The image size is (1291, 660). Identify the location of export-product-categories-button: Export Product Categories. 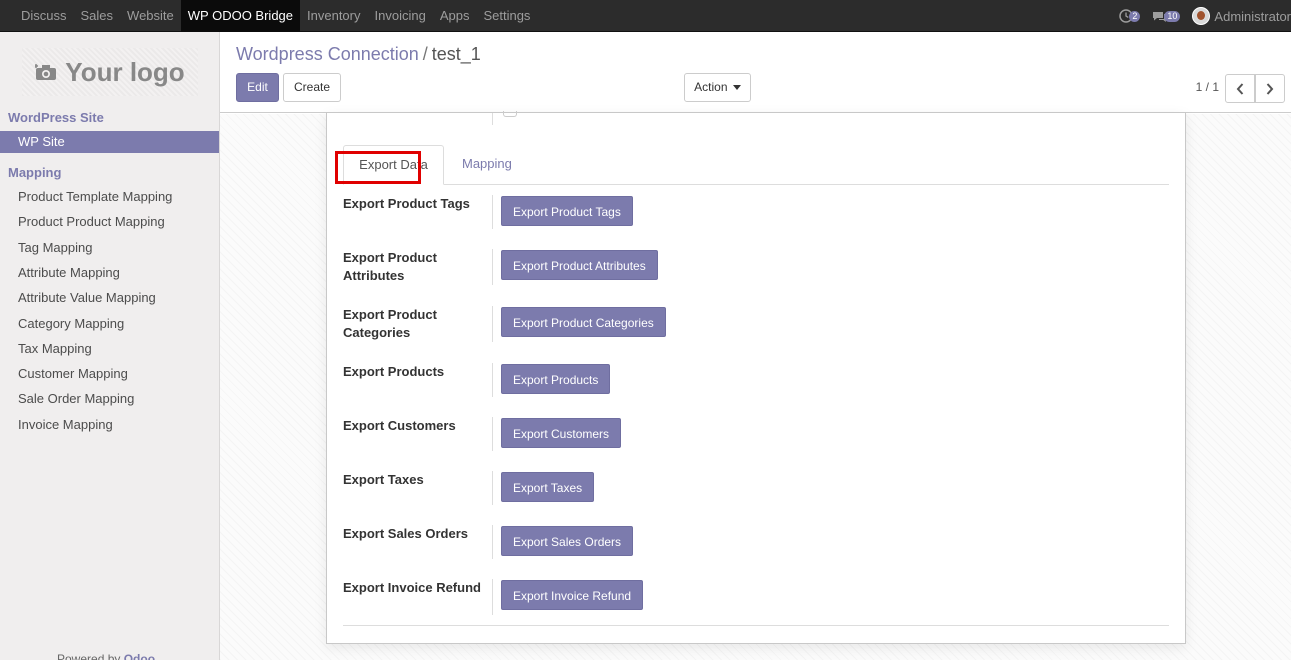
(583, 322).